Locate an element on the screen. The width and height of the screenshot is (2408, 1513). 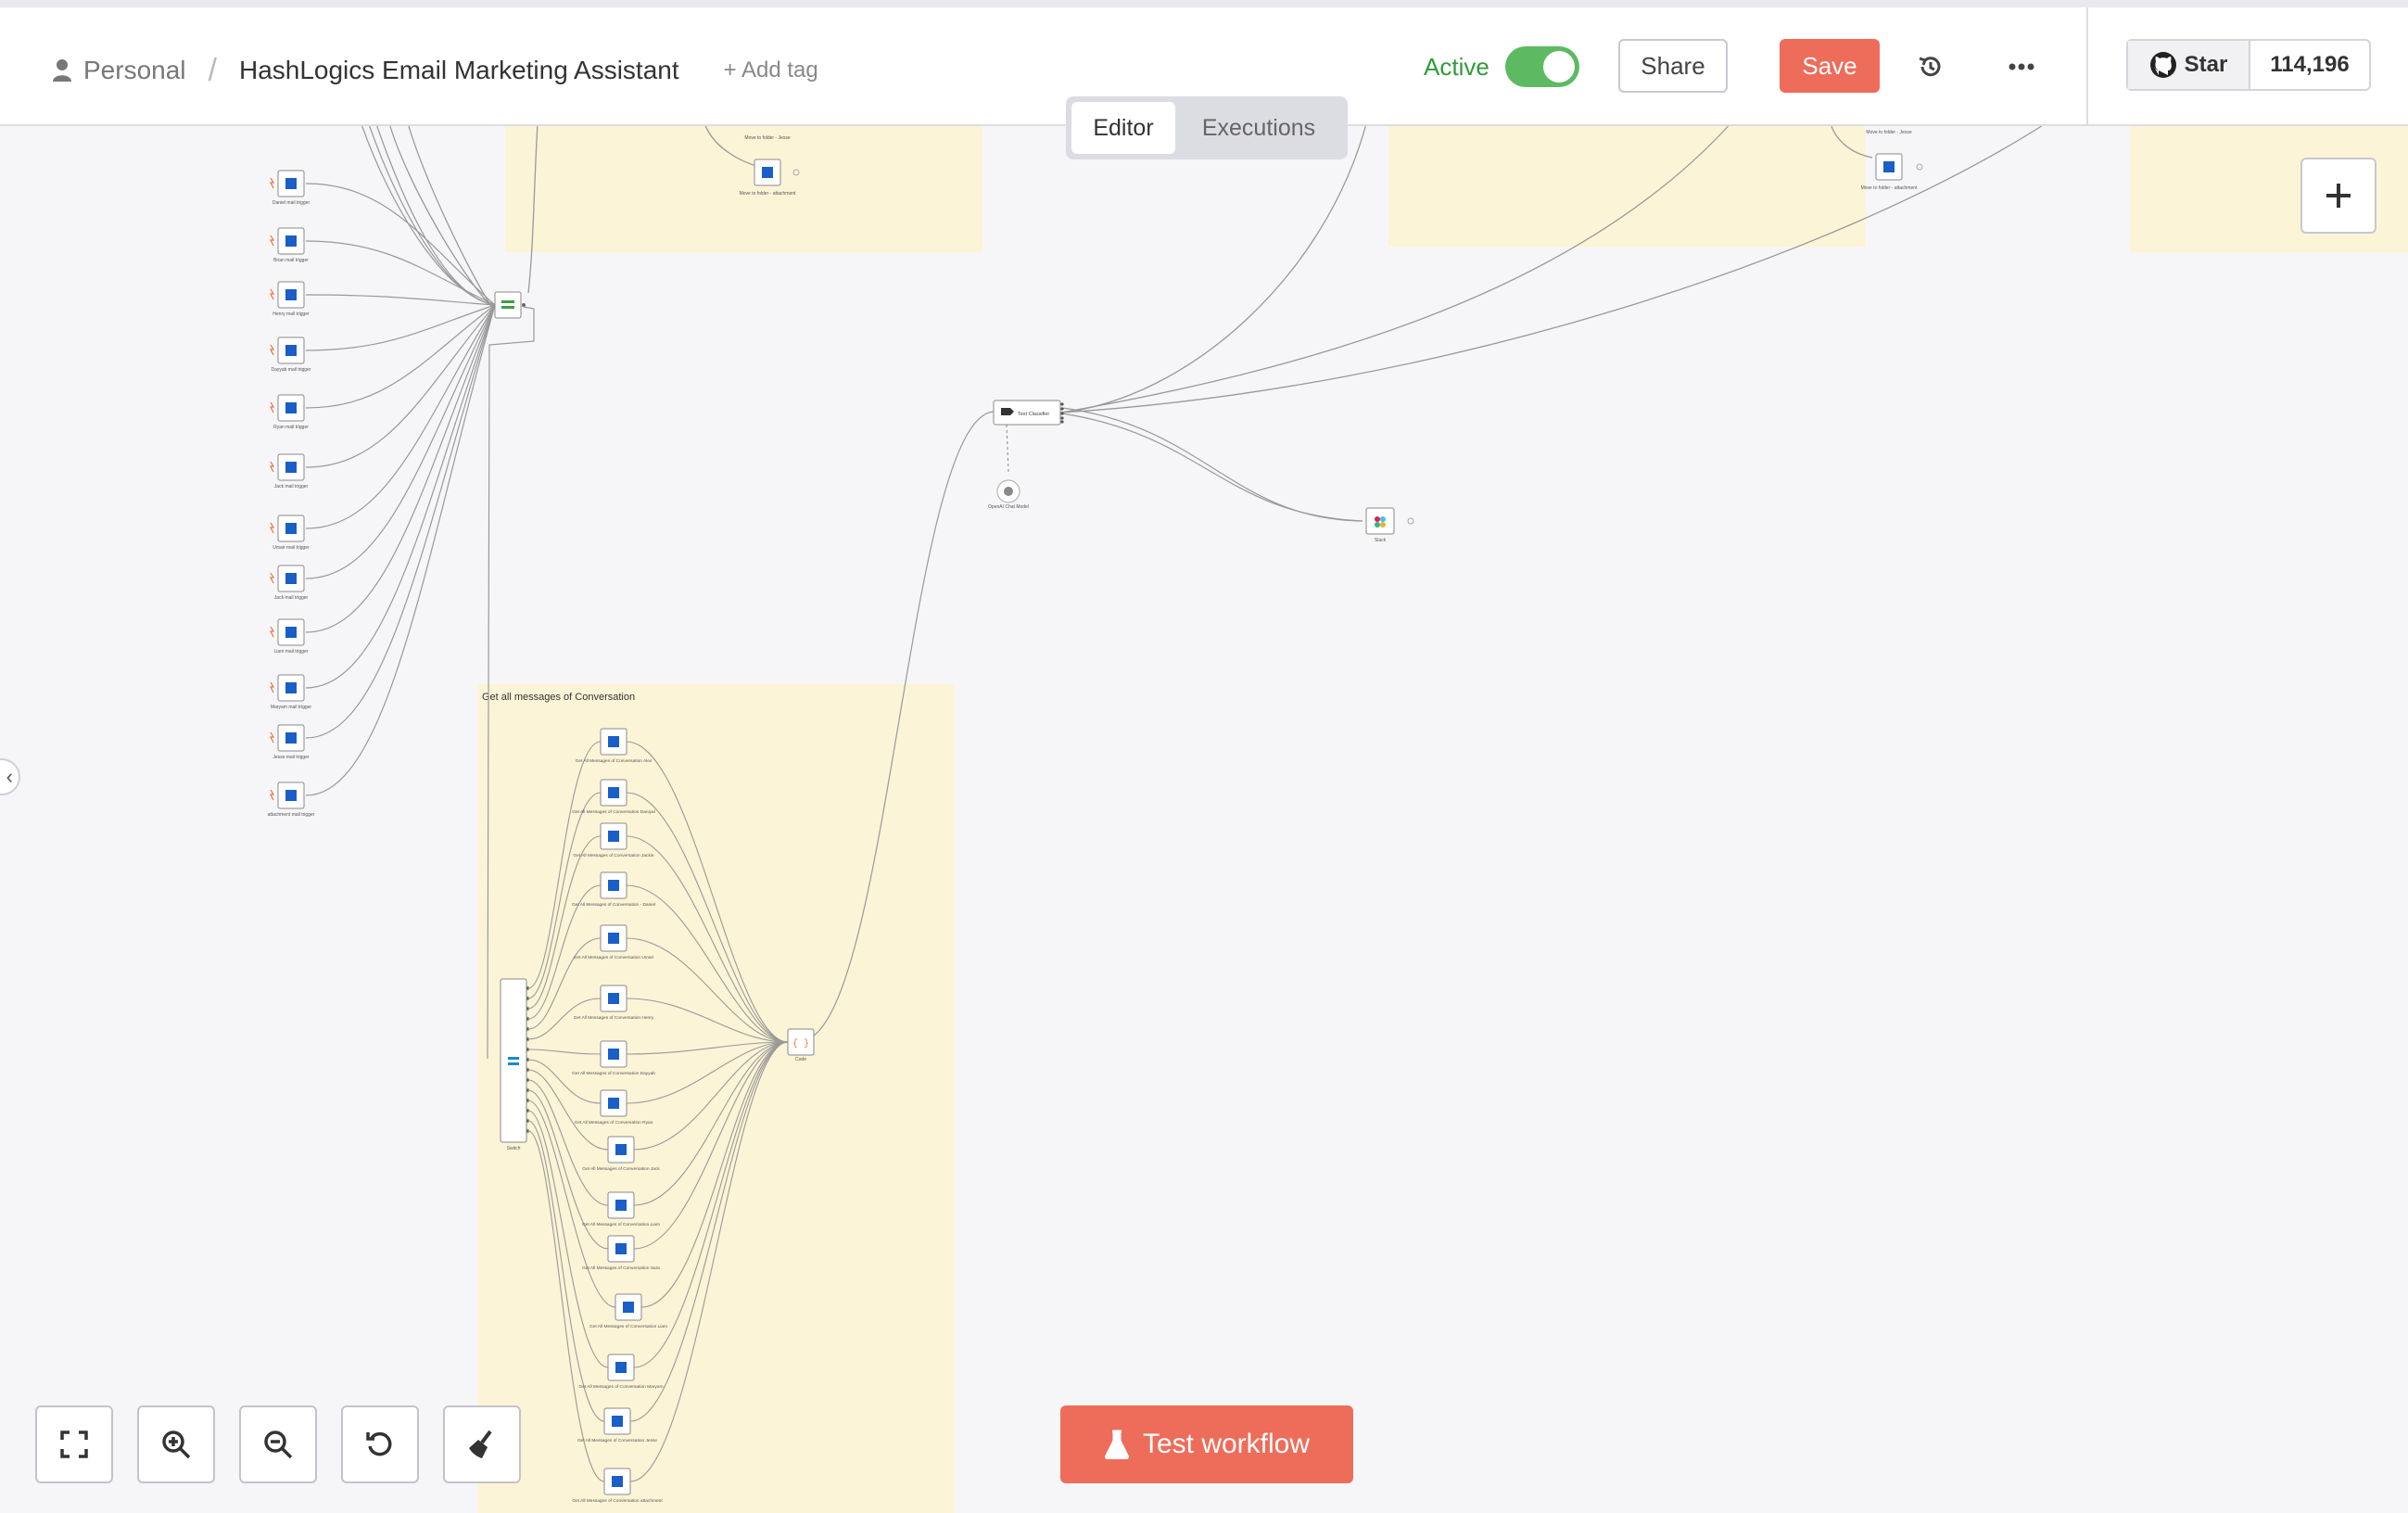
code-label: Code is located at coordinates (800, 1059).